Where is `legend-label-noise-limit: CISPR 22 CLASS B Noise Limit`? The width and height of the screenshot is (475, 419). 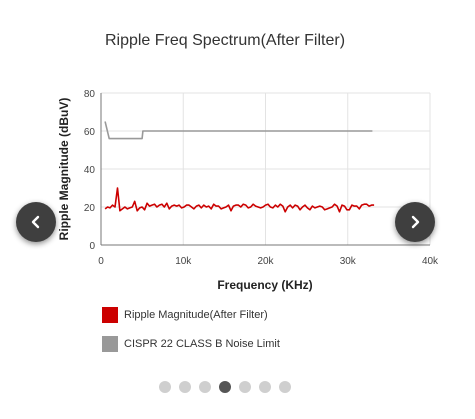
legend-label-noise-limit: CISPR 22 CLASS B Noise Limit is located at coordinates (202, 344).